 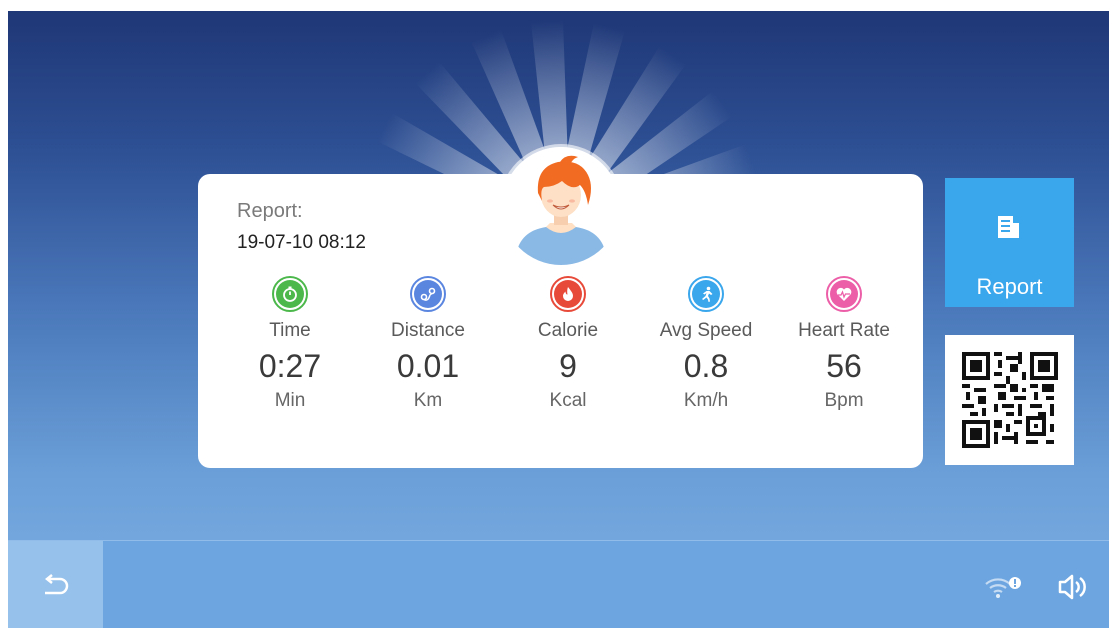 I want to click on qr-code, so click(x=1009, y=400).